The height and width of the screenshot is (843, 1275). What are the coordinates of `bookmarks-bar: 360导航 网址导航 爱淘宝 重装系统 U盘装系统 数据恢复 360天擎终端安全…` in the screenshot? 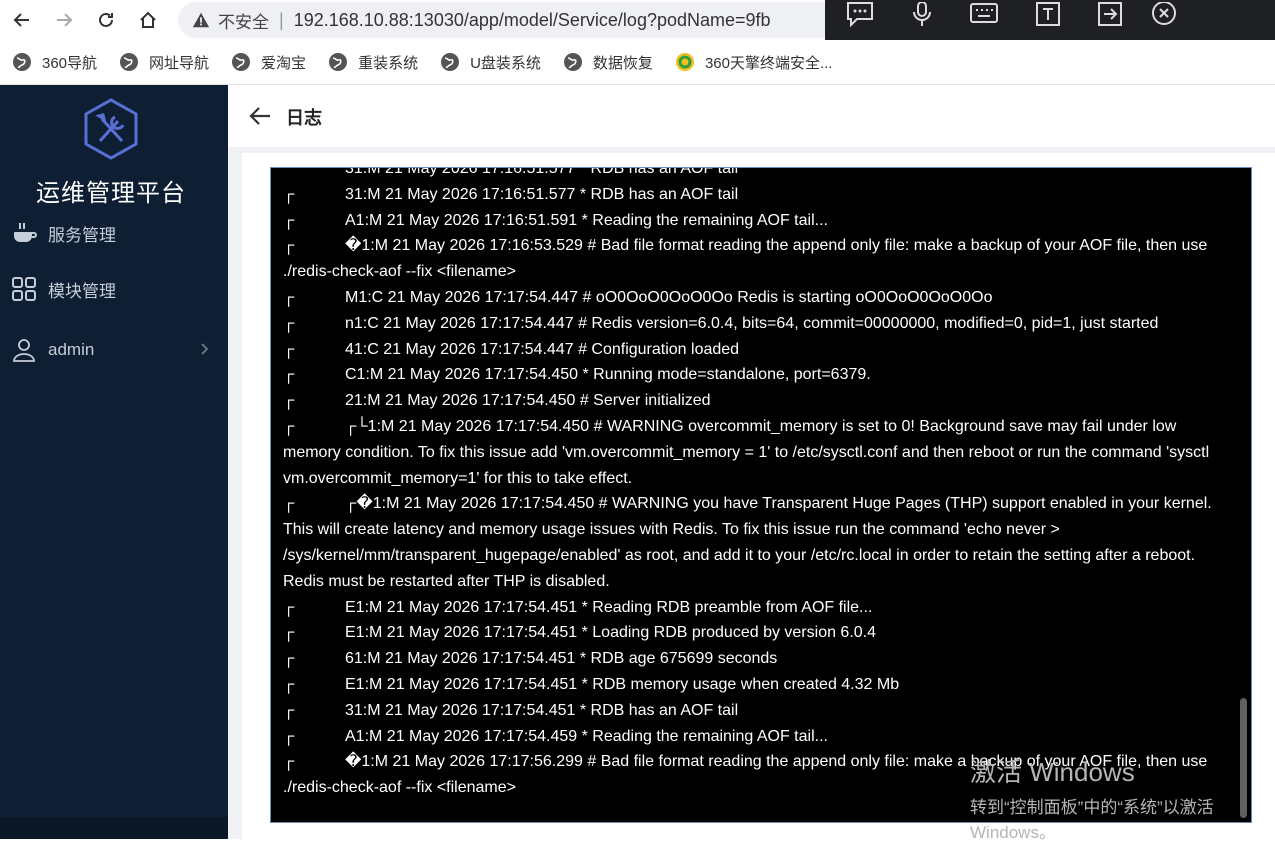 It's located at (637, 62).